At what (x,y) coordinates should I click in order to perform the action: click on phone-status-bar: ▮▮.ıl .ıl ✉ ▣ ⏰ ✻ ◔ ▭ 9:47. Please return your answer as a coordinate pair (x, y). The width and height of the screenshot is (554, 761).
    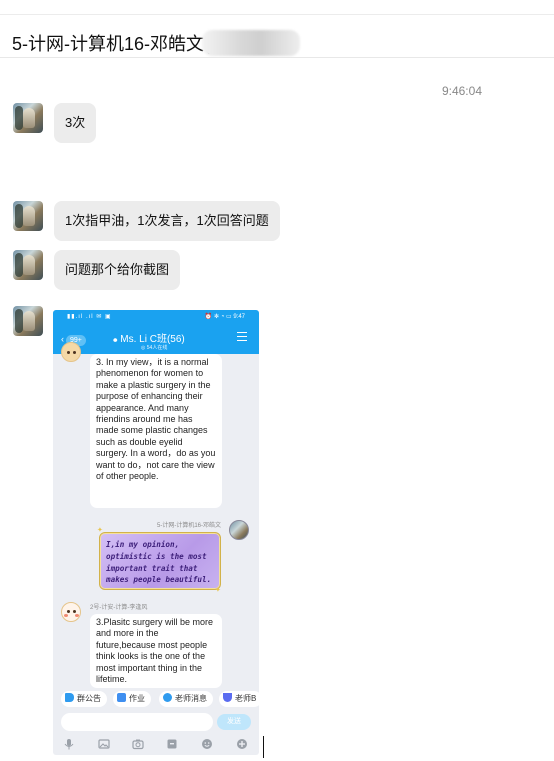
    Looking at the image, I should click on (156, 318).